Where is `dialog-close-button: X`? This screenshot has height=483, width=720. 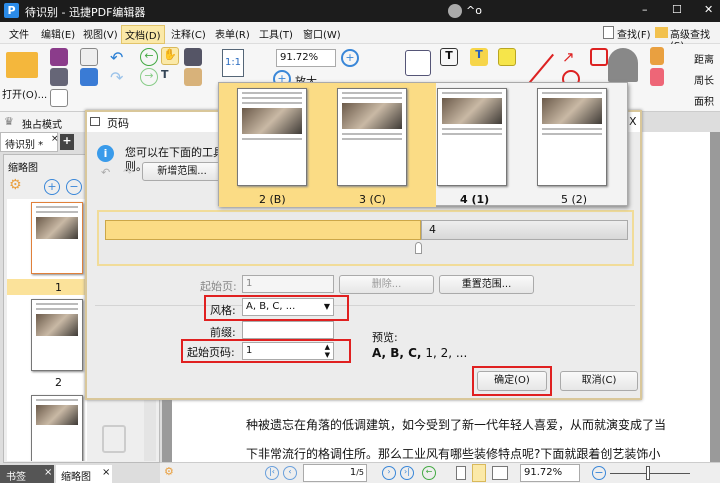
dialog-close-button: X is located at coordinates (633, 121).